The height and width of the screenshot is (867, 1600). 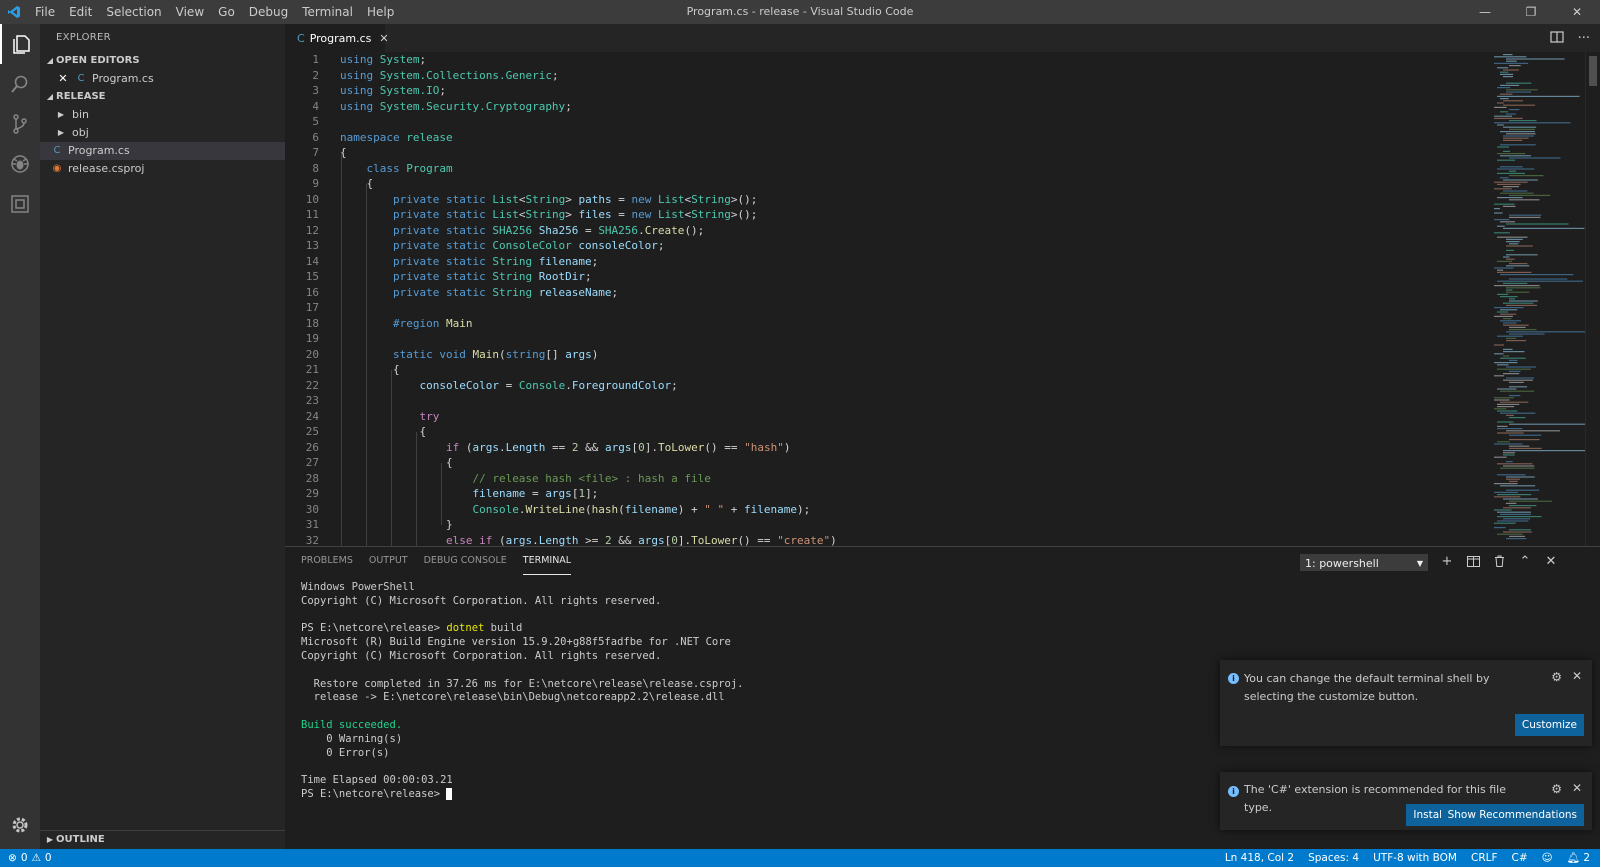 I want to click on tree-item-obj: ▶ obj, so click(x=162, y=133).